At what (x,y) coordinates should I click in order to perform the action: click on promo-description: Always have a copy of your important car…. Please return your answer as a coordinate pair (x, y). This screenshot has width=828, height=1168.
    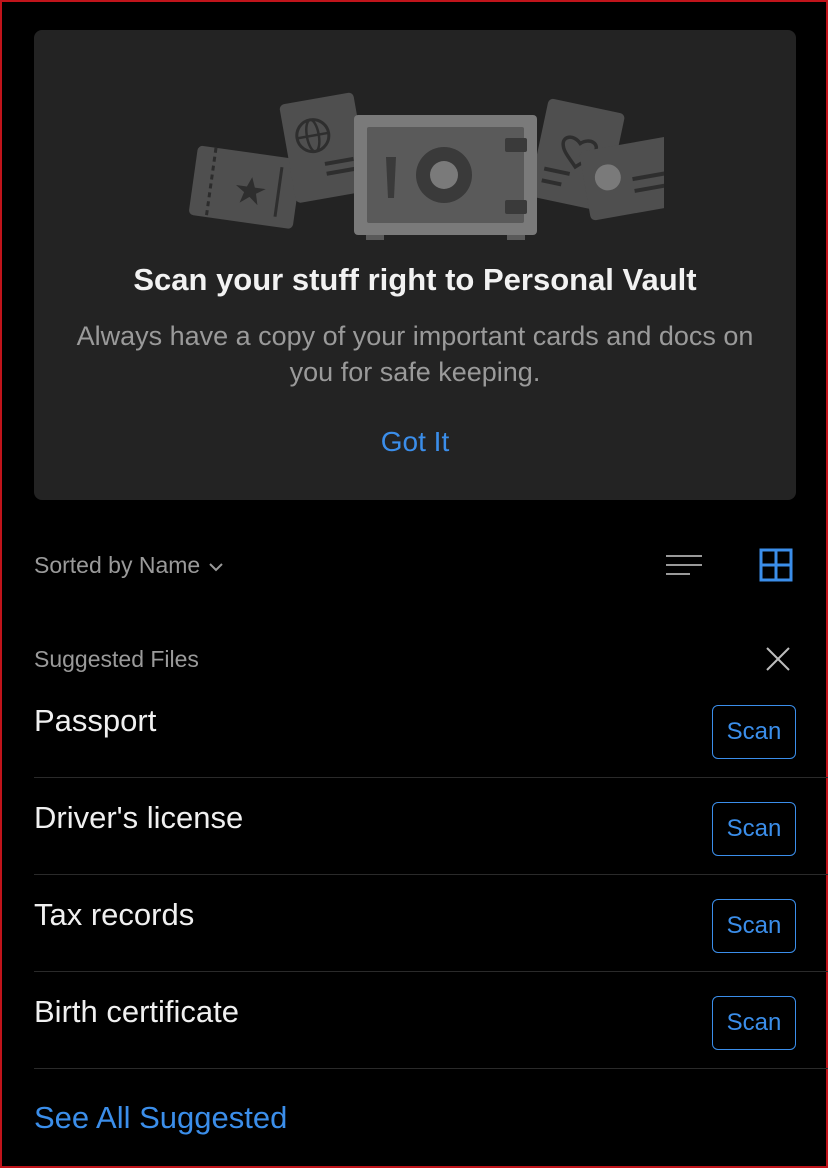
    Looking at the image, I should click on (415, 354).